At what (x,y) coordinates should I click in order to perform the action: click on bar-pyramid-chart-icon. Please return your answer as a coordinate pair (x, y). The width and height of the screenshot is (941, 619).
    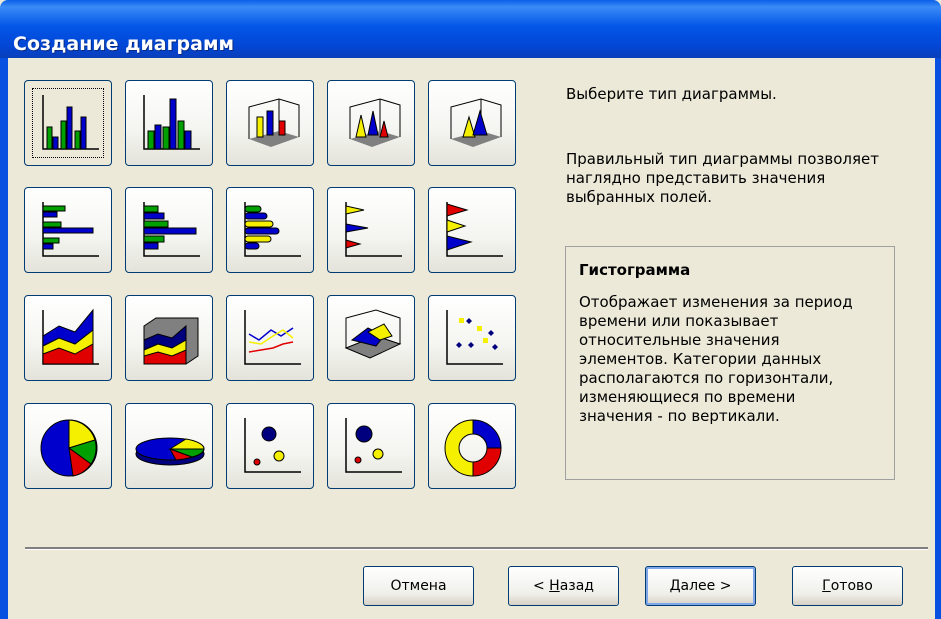
    Looking at the image, I should click on (474, 229).